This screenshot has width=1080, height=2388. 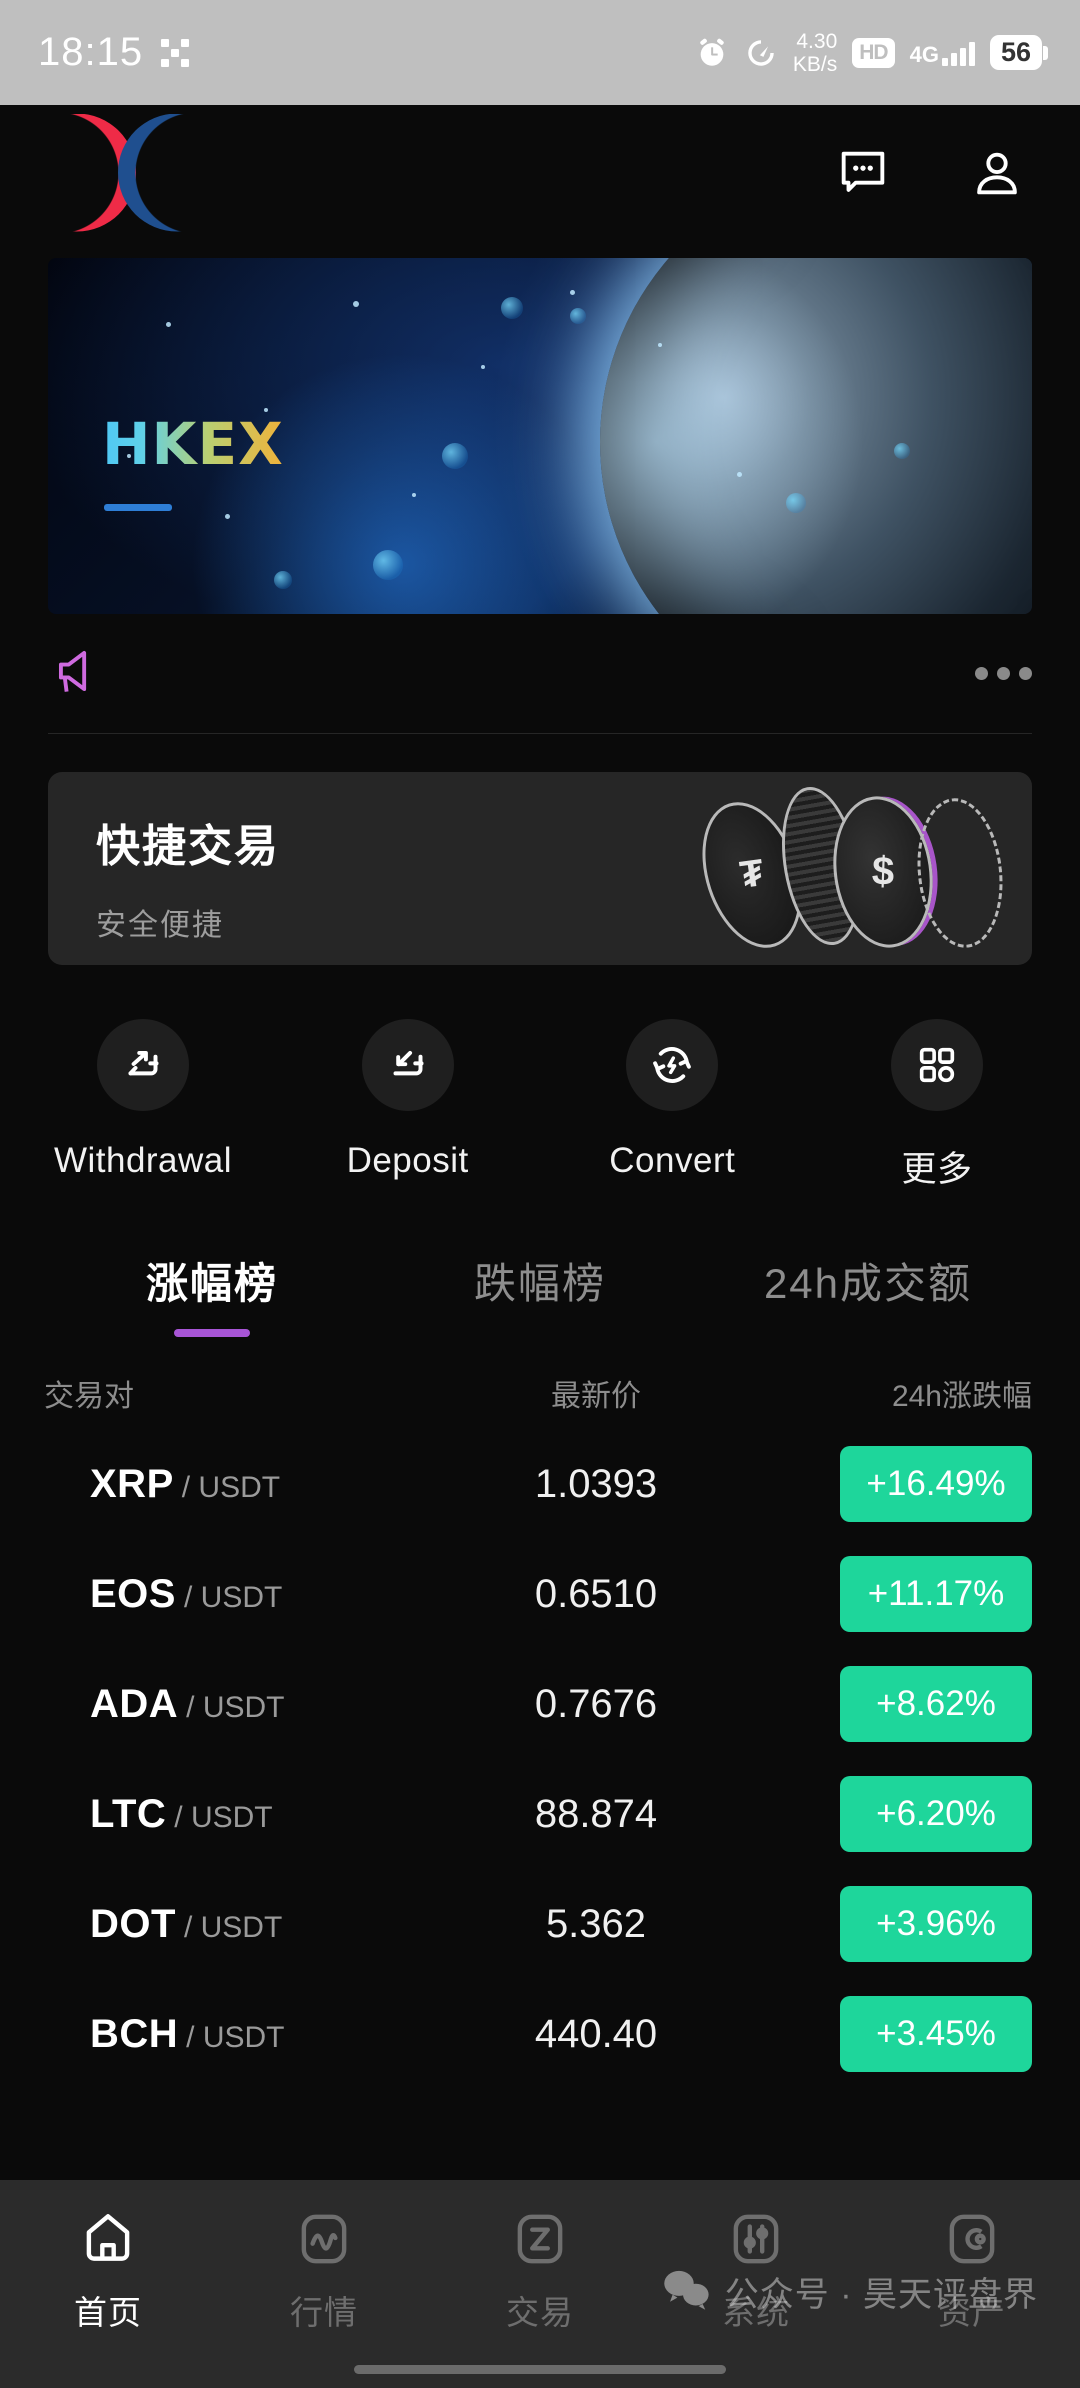 I want to click on pair-symbol: DOT, so click(x=133, y=1923).